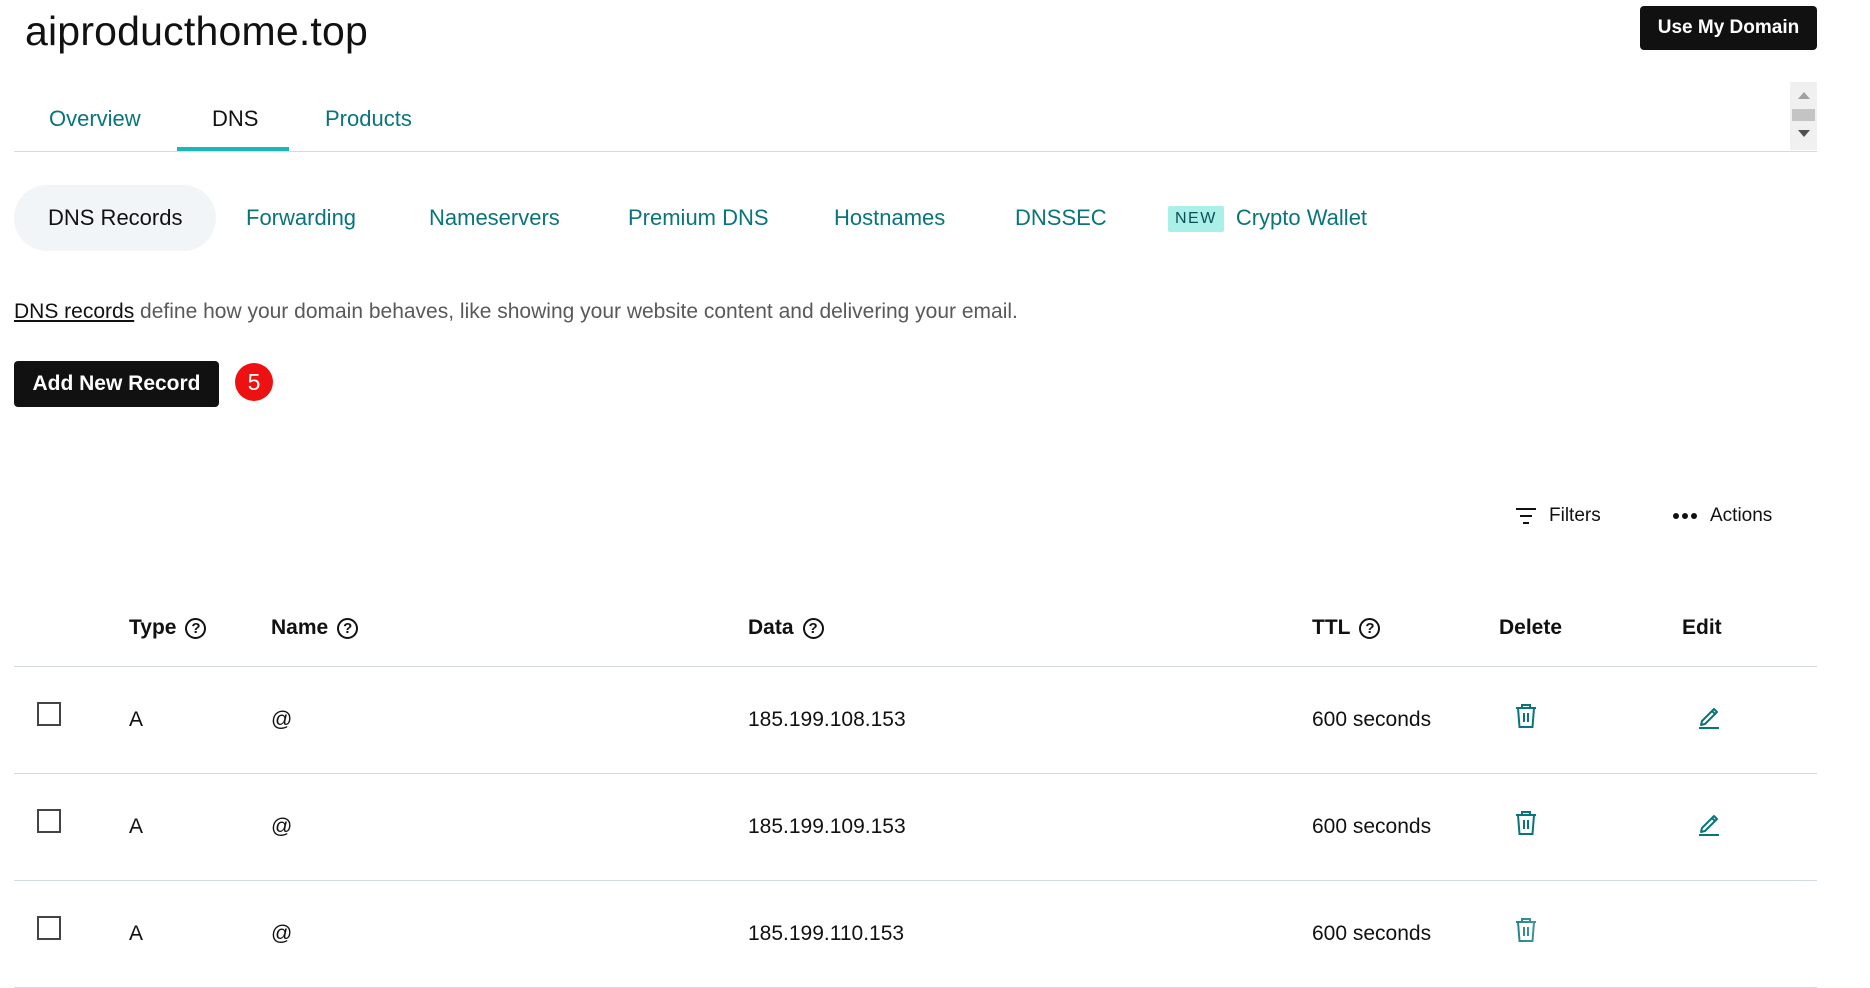 The width and height of the screenshot is (1870, 988). I want to click on bottom-right-fade, so click(1685, 934).